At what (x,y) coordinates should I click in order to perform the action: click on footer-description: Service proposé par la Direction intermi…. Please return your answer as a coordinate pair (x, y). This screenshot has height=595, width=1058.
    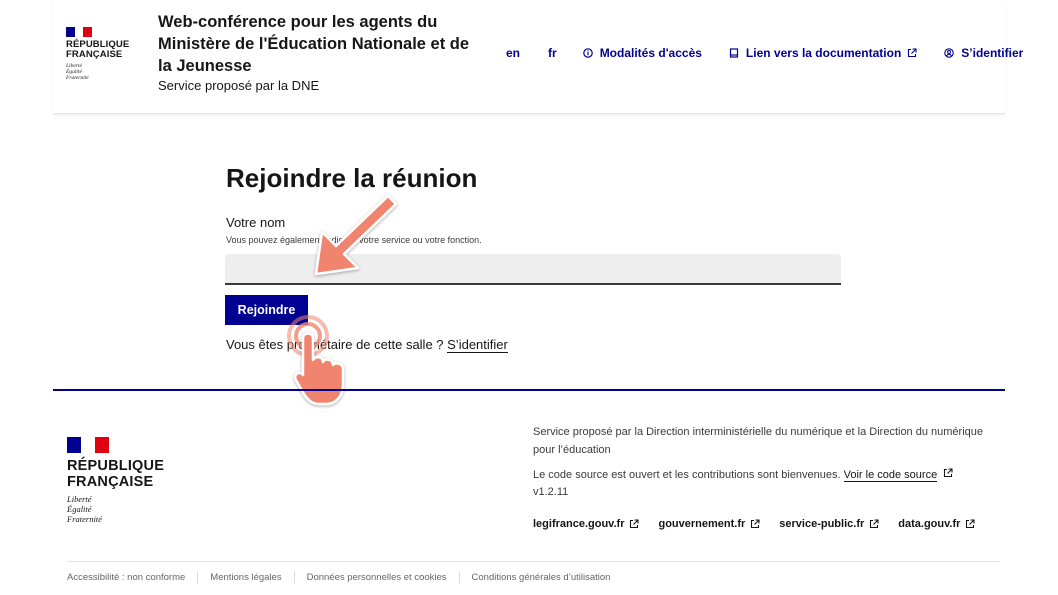
    Looking at the image, I should click on (758, 453).